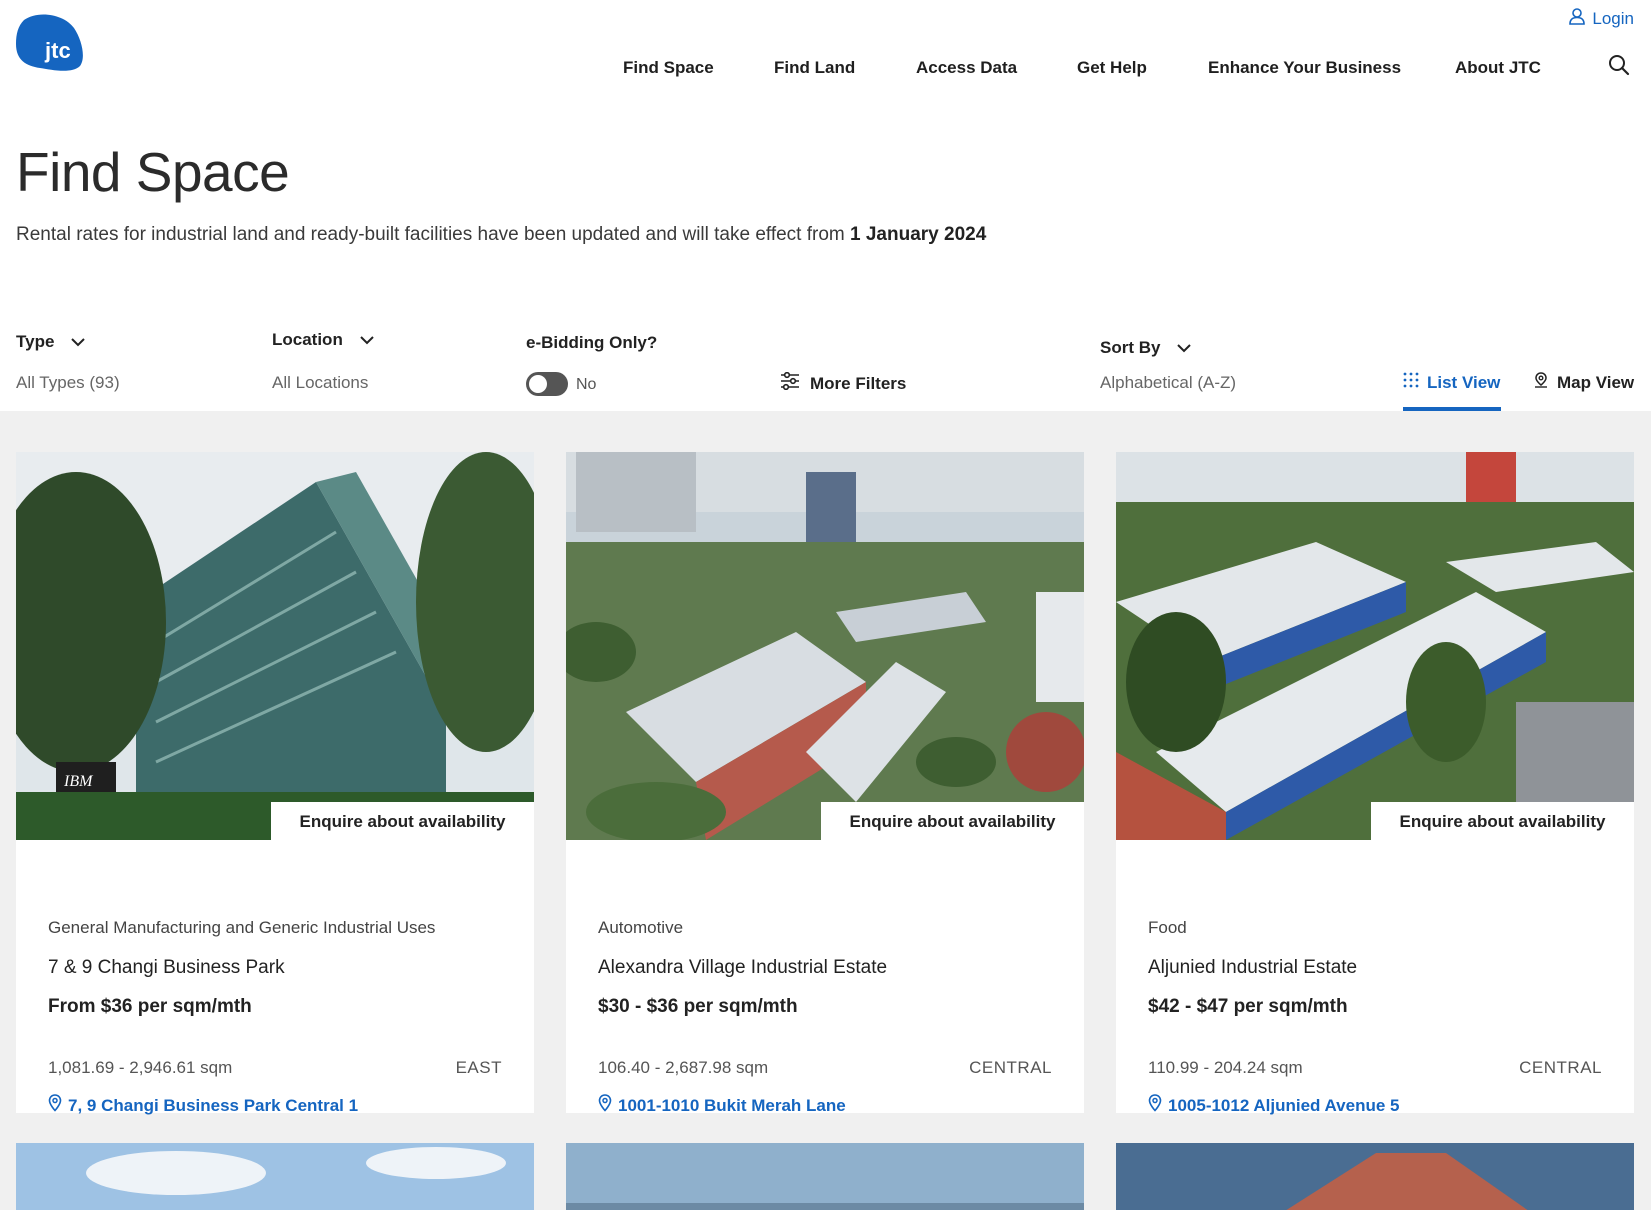 This screenshot has height=1210, width=1651. I want to click on building-sign: IBM, so click(78, 781).